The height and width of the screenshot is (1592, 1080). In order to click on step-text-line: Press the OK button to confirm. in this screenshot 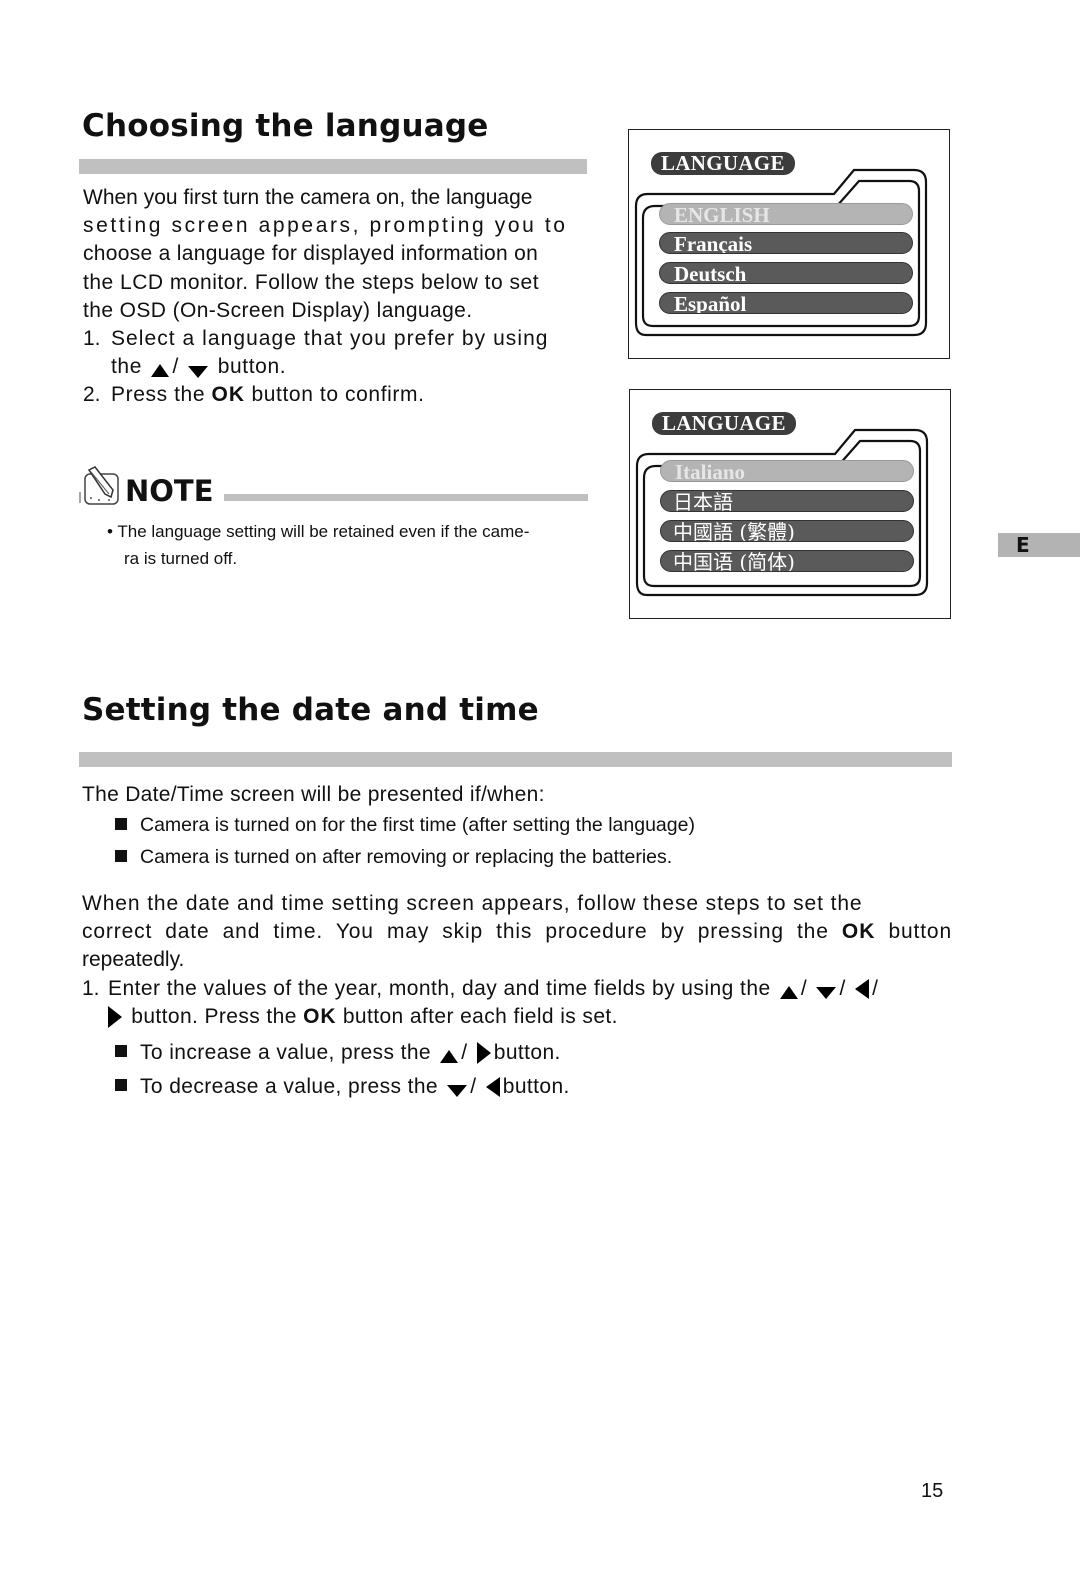, I will do `click(268, 395)`.